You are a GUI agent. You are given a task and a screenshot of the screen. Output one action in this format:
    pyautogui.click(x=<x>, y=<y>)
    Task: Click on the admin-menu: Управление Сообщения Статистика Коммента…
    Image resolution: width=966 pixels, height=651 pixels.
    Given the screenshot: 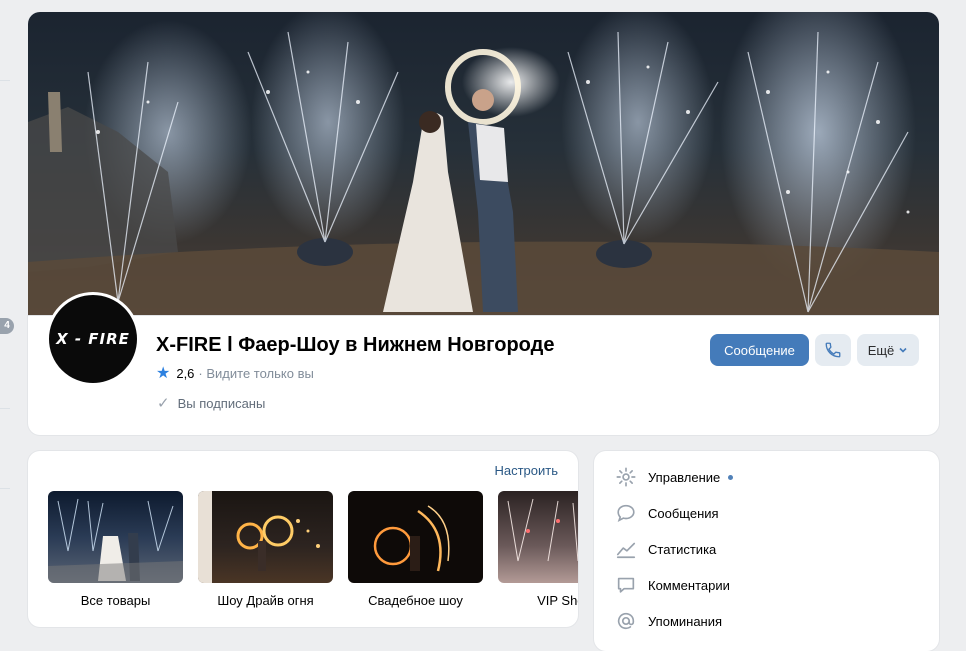 What is the action you would take?
    pyautogui.click(x=766, y=551)
    